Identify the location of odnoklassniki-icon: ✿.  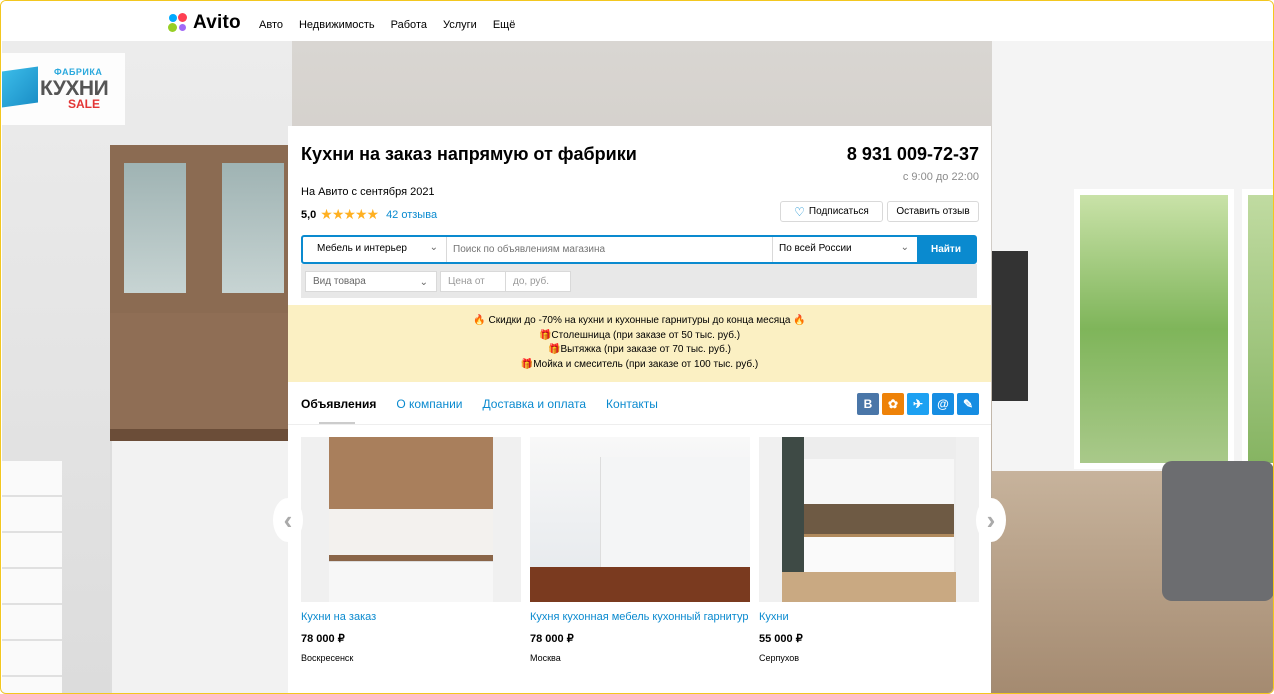
(893, 404).